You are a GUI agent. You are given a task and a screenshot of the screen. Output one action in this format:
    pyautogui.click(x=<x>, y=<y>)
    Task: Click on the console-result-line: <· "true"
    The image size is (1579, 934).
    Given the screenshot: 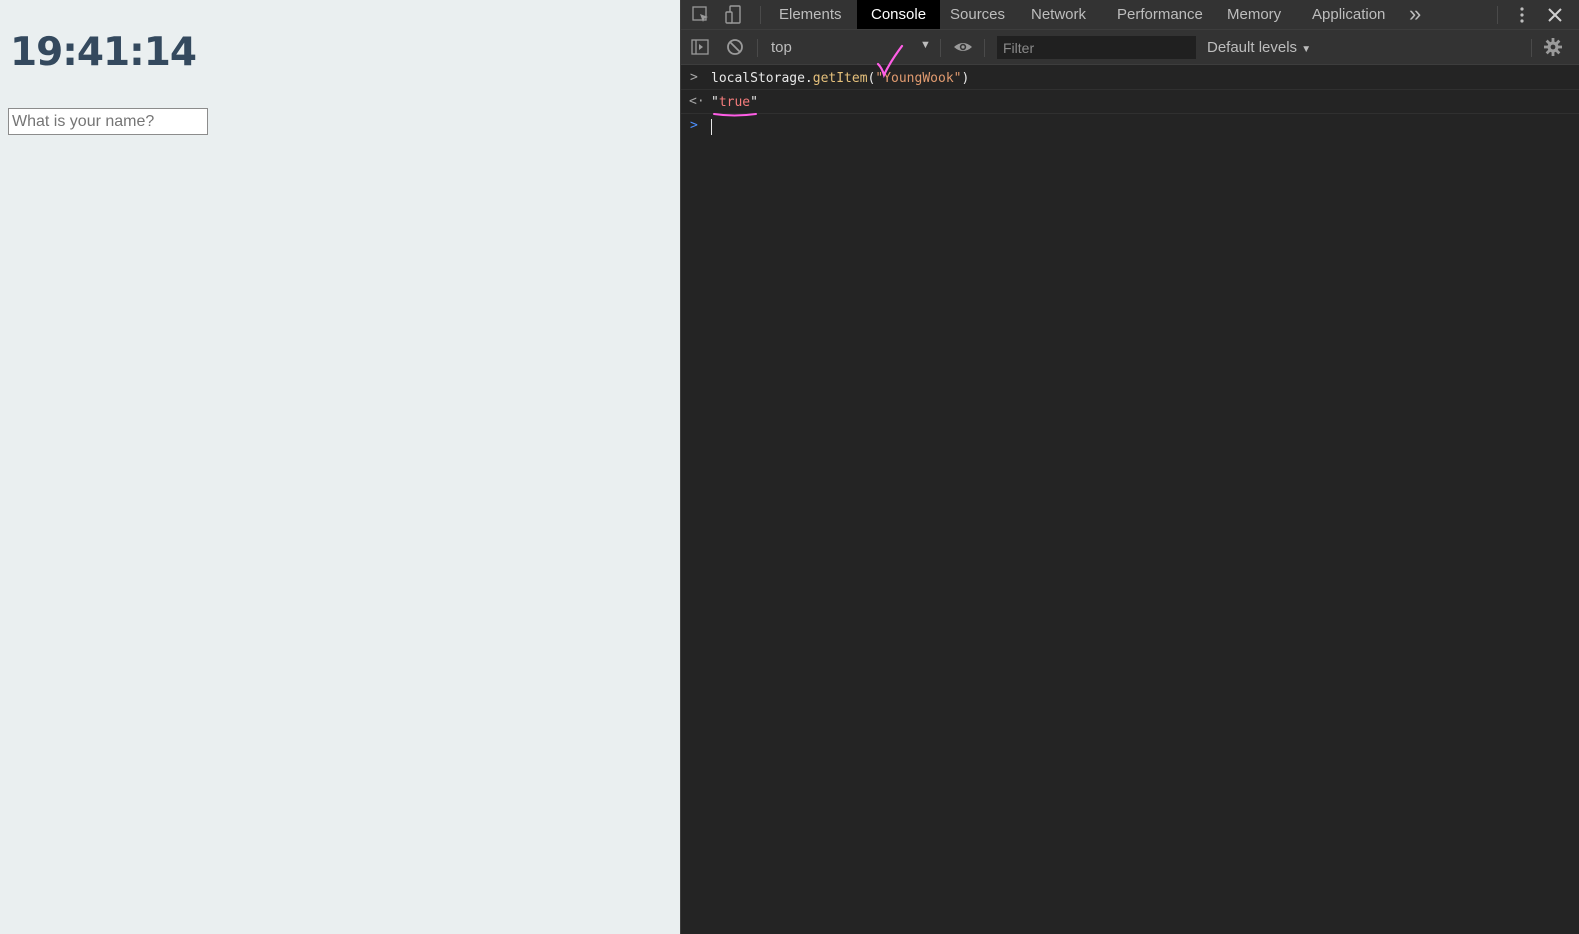 What is the action you would take?
    pyautogui.click(x=1130, y=102)
    